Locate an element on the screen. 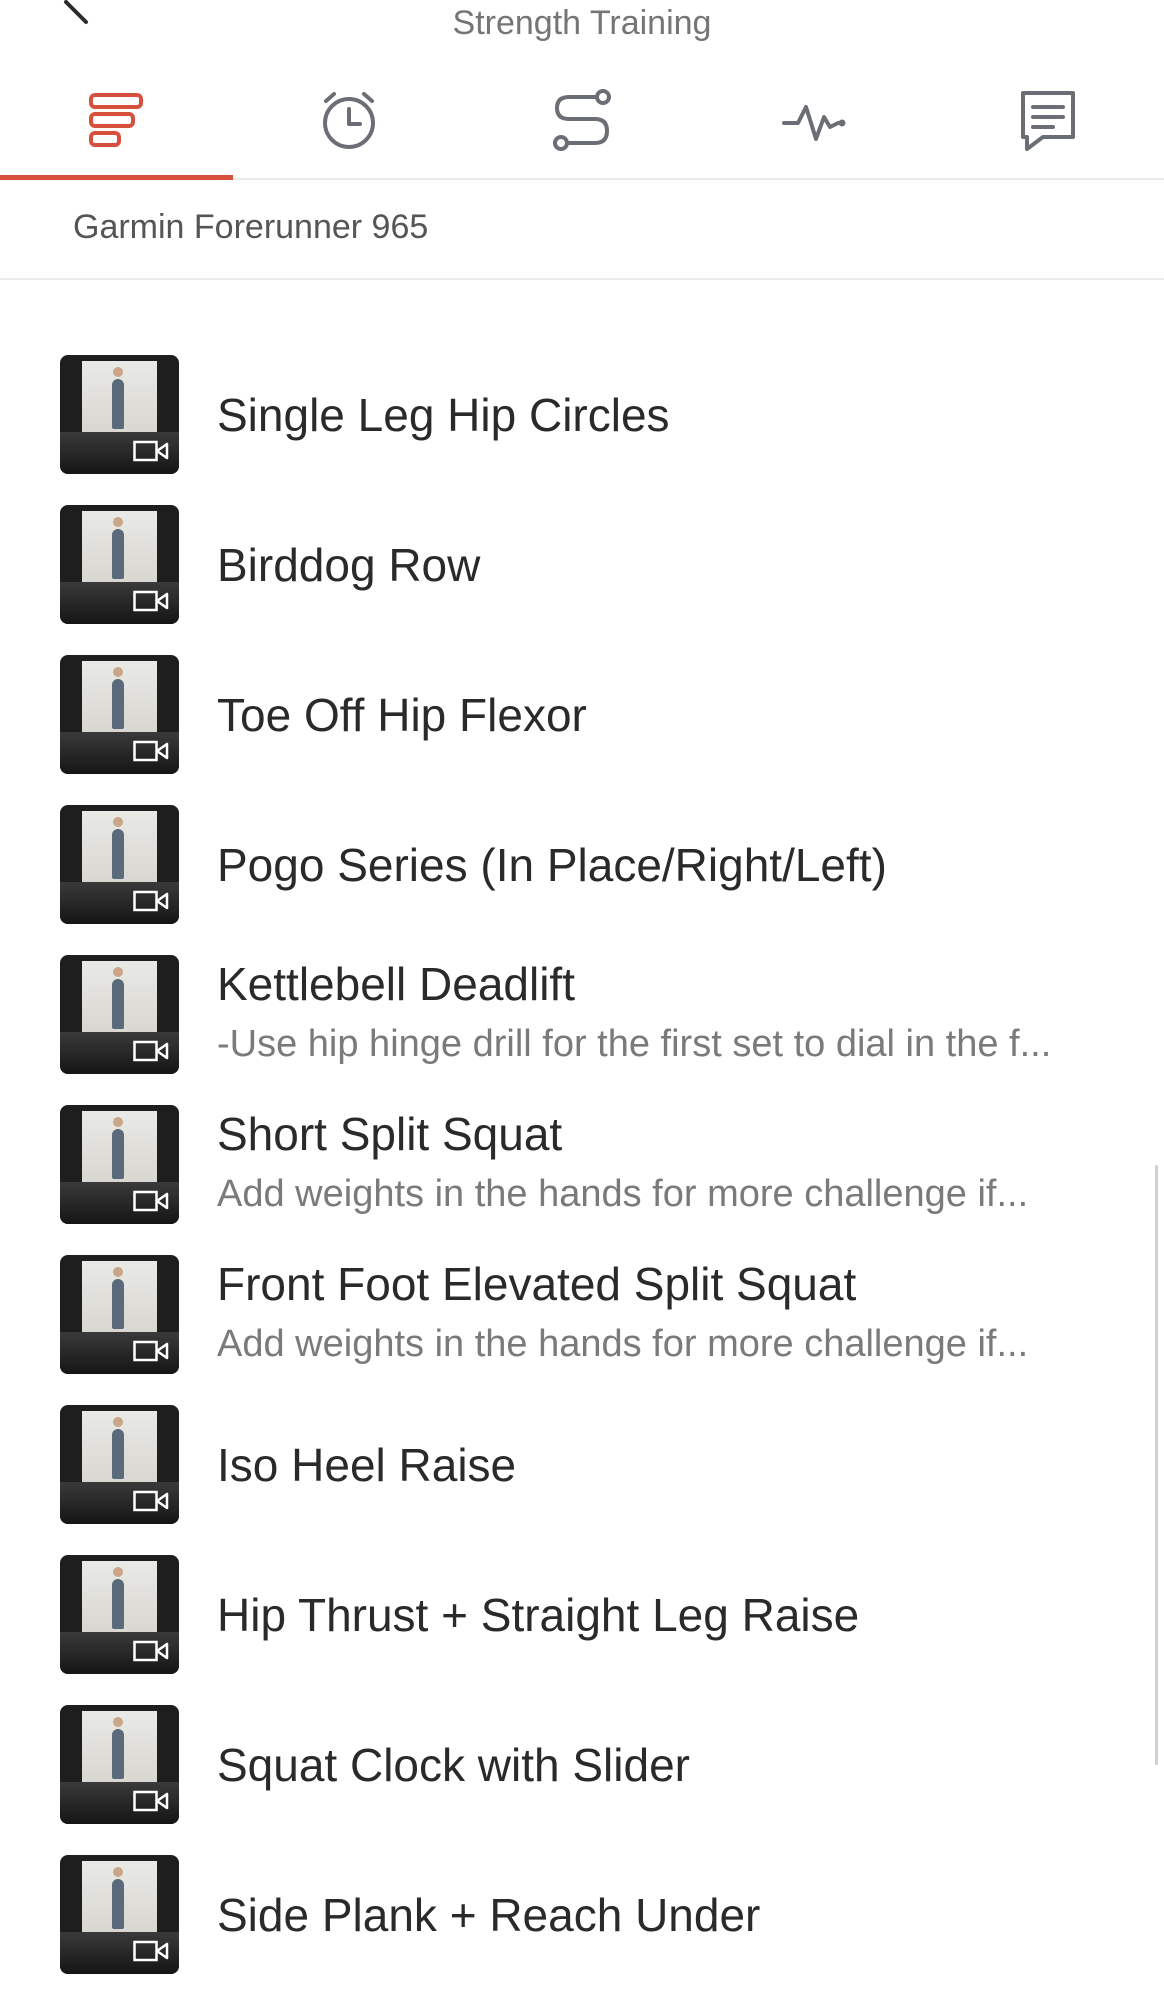  exercise-name: Squat Clock with Slider is located at coordinates (453, 1765).